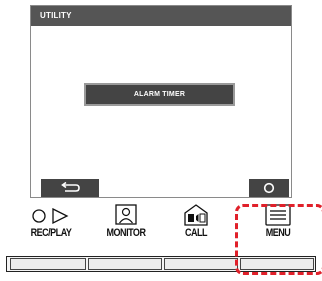 This screenshot has height=281, width=322. I want to click on circle-icon, so click(39, 216).